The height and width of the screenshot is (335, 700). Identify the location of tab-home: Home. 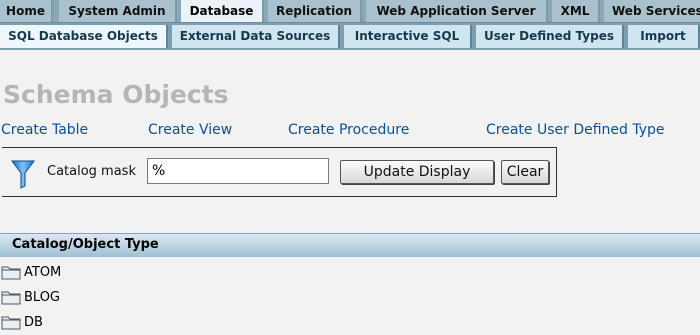
(26, 11).